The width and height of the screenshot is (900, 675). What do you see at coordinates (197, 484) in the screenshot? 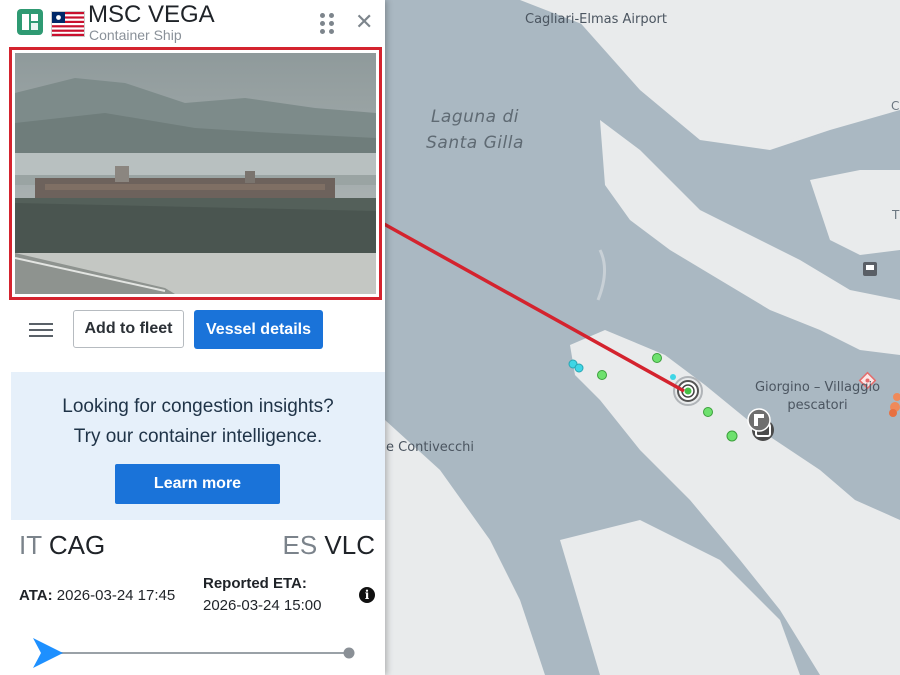
I see `learn-more-button: Learn more` at bounding box center [197, 484].